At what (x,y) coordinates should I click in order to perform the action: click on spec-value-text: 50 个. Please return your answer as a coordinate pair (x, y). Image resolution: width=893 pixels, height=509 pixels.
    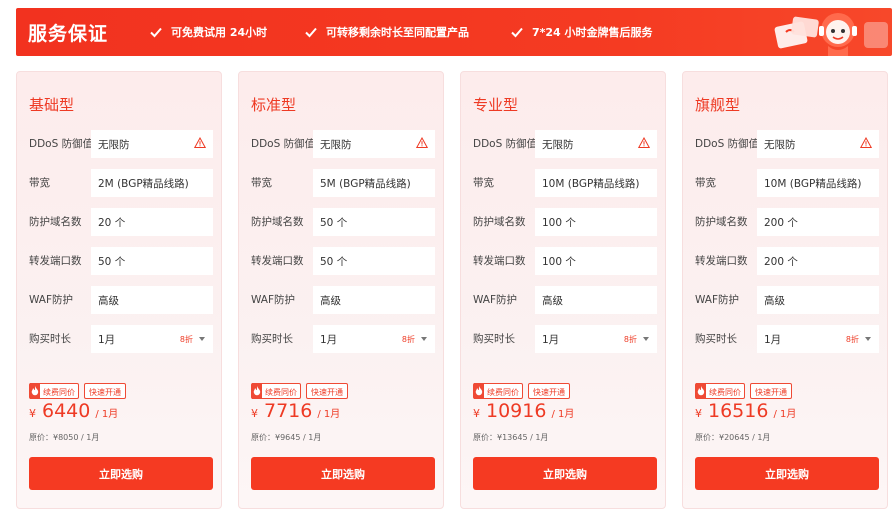
    Looking at the image, I should click on (334, 262).